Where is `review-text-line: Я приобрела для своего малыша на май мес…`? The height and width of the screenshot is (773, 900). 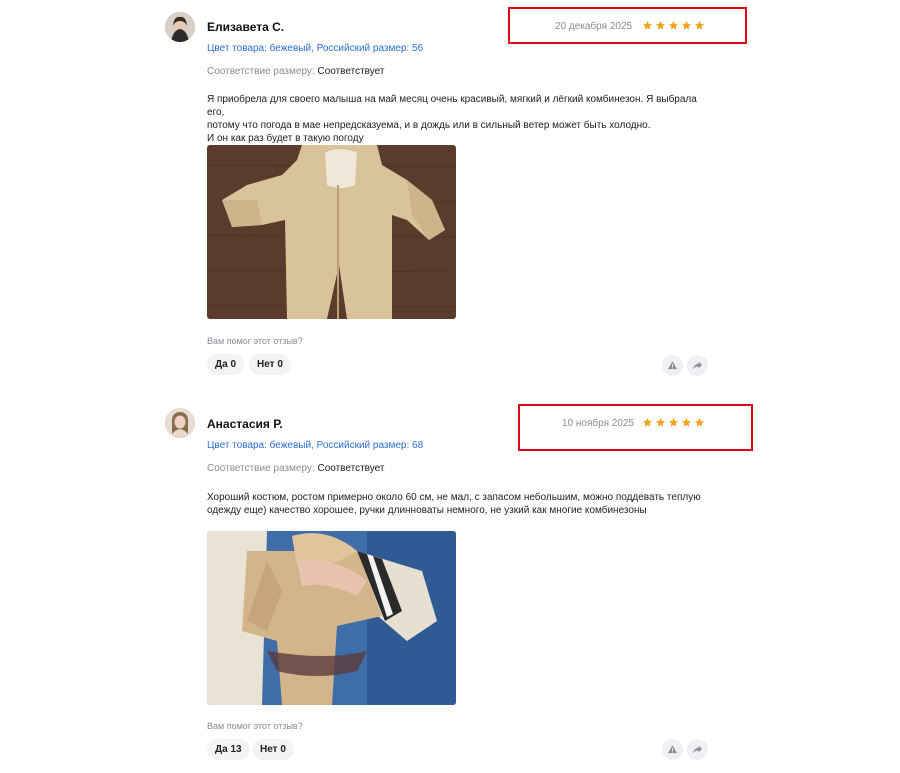
review-text-line: Я приобрела для своего малыша на май мес… is located at coordinates (452, 106).